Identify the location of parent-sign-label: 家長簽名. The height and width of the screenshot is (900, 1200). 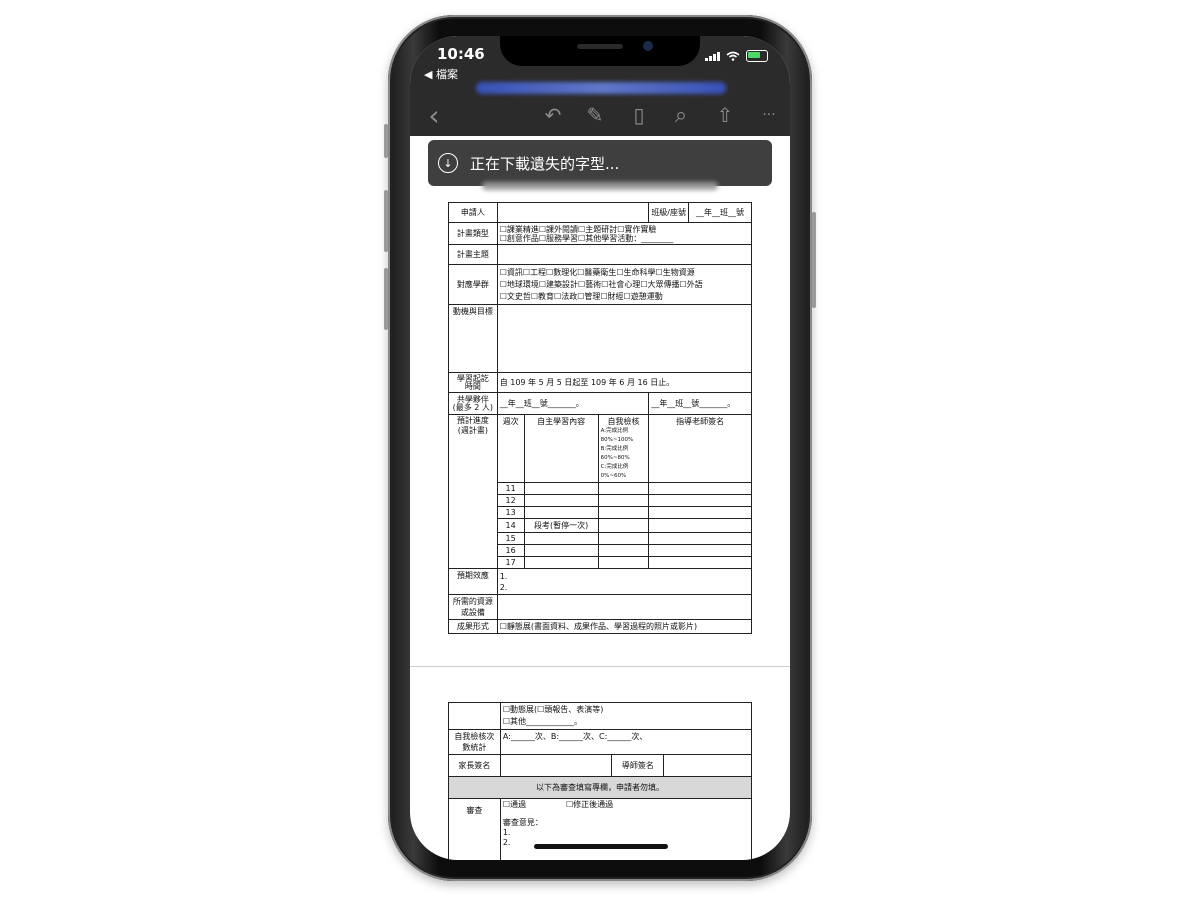
(474, 765).